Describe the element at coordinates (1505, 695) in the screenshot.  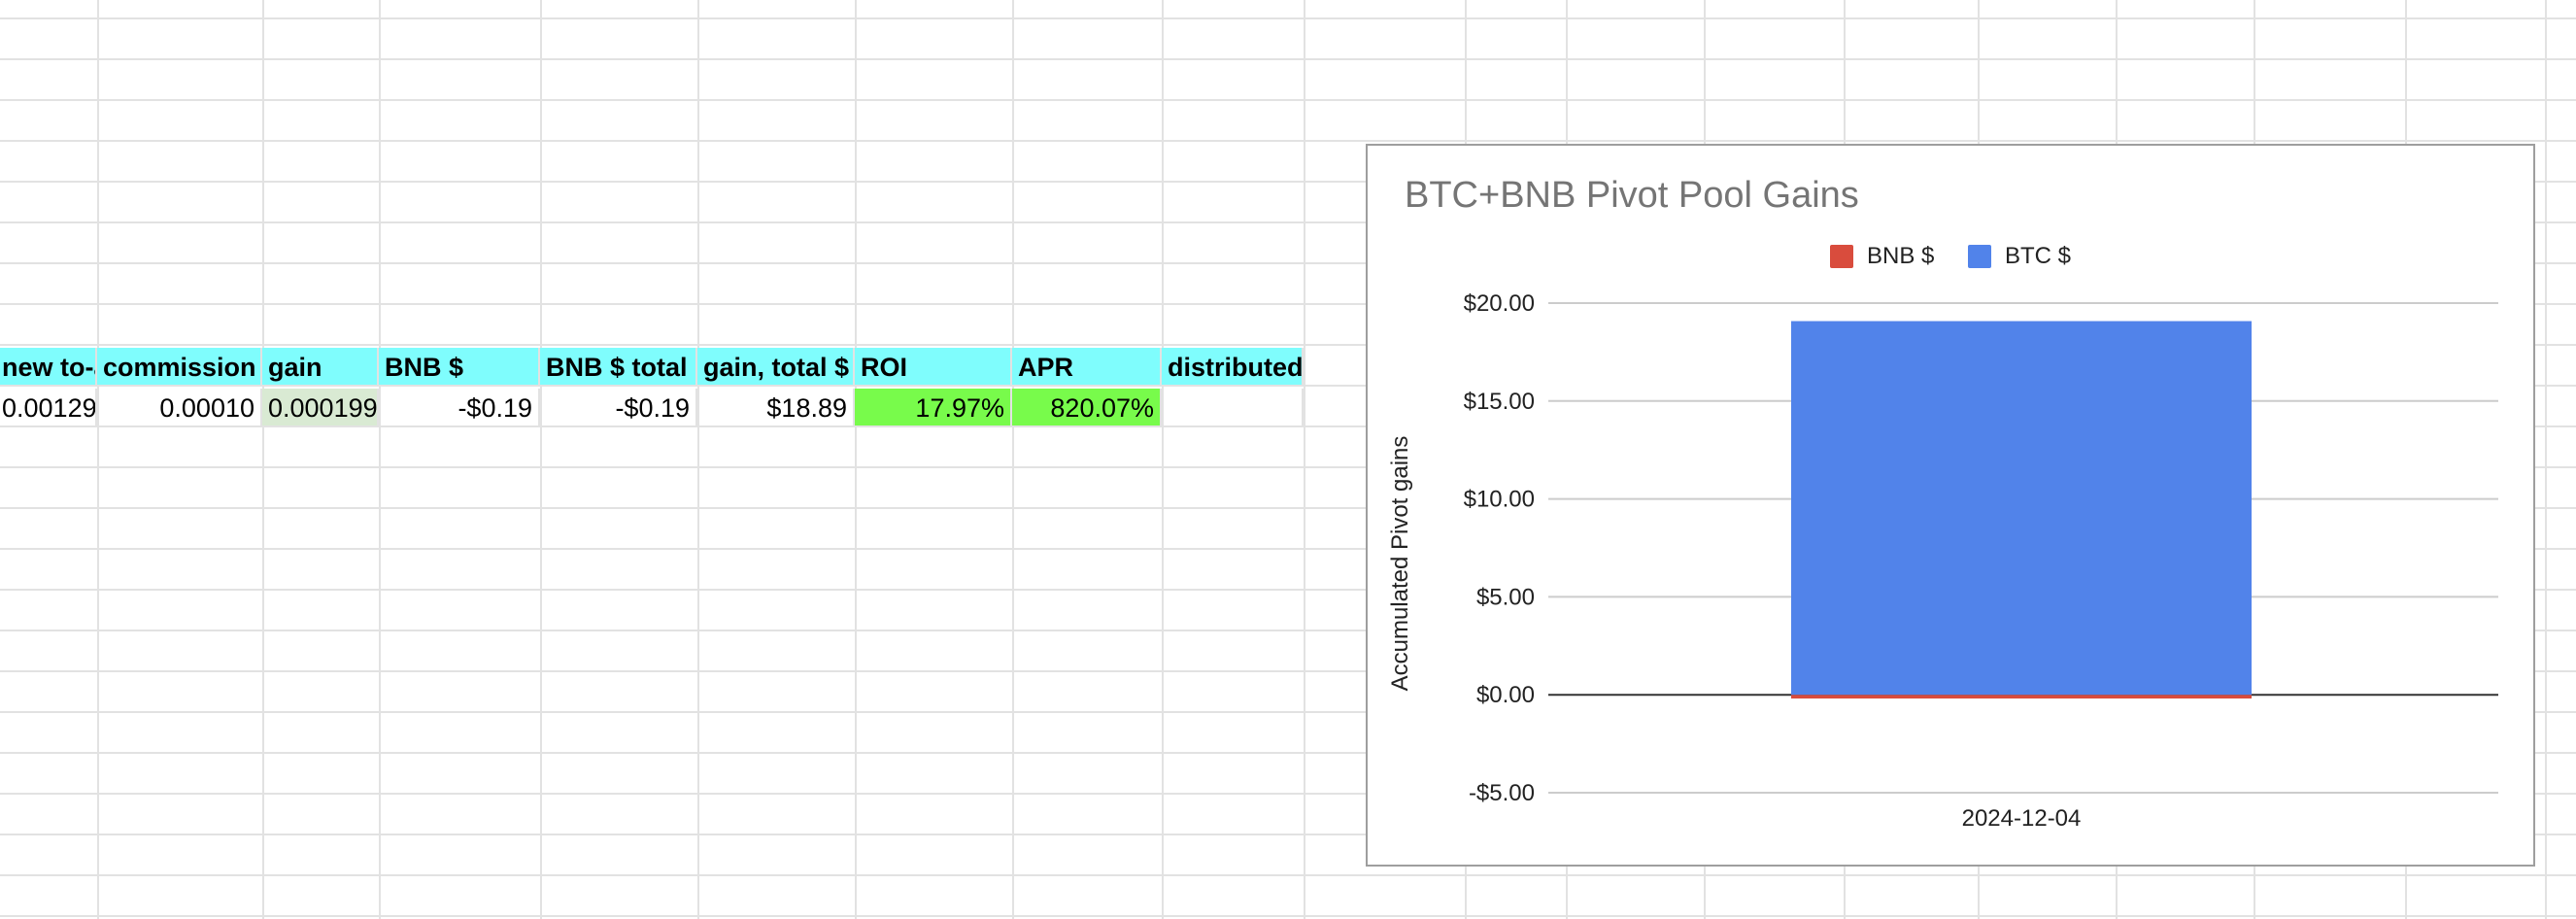
I see `y-tick-label: $0.00` at that location.